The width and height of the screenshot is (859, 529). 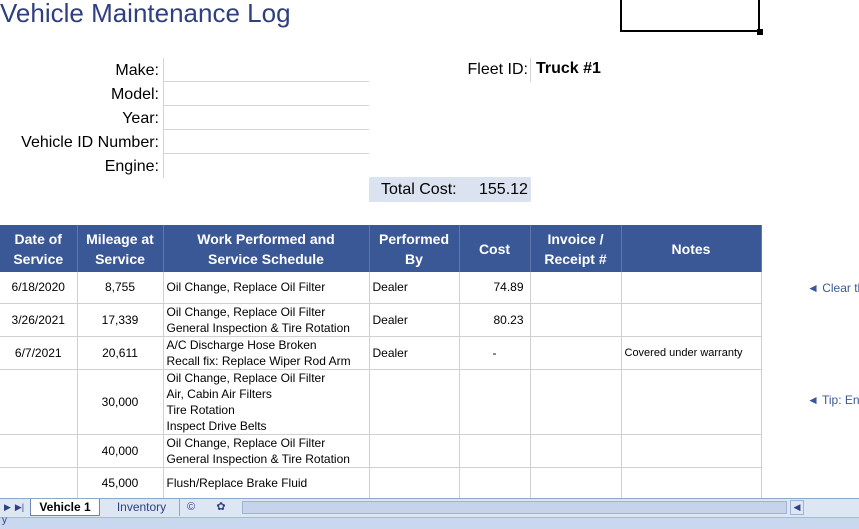 What do you see at coordinates (266, 288) in the screenshot?
I see `work-cell: Oil Change, Replace Oil Filter` at bounding box center [266, 288].